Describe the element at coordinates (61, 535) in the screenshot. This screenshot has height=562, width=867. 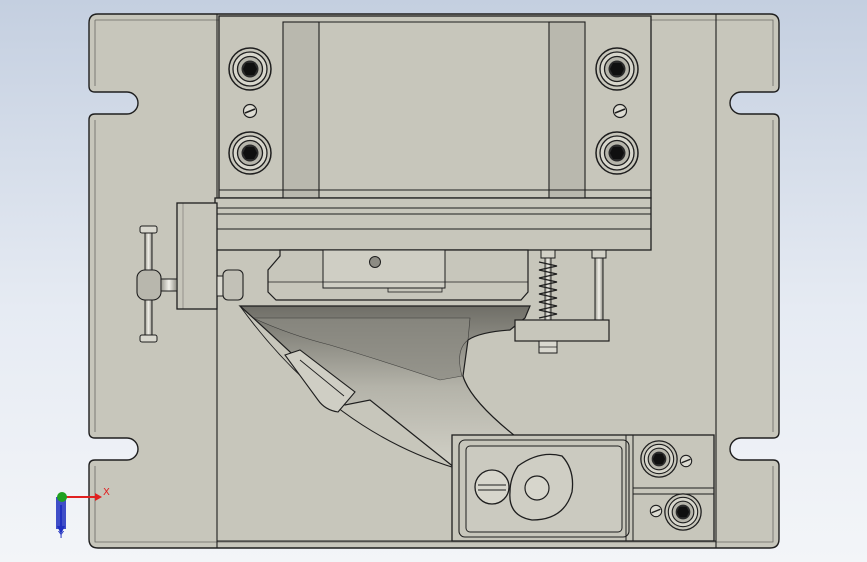
I see `y-axis-label: Y` at that location.